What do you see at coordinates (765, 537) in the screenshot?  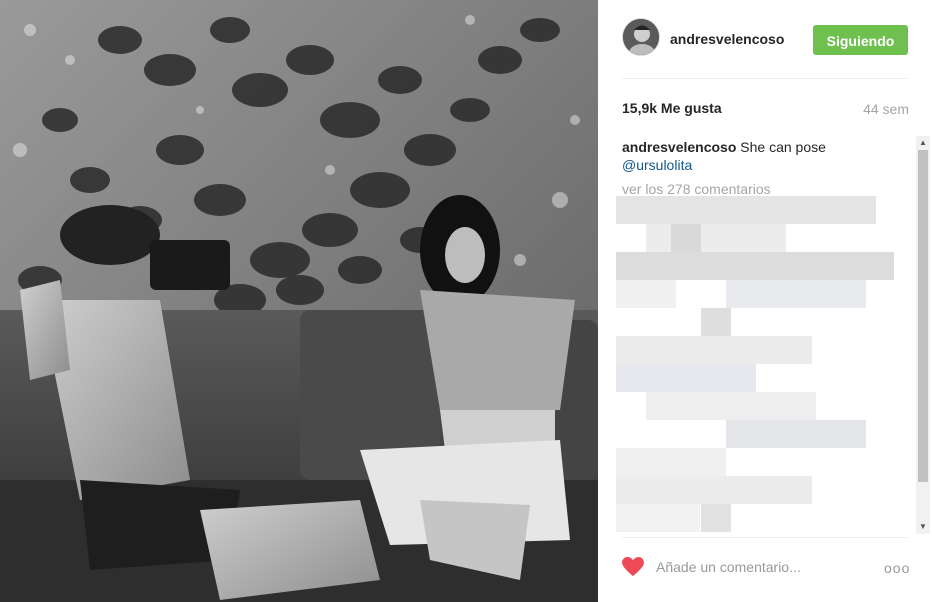 I see `footer-divider` at bounding box center [765, 537].